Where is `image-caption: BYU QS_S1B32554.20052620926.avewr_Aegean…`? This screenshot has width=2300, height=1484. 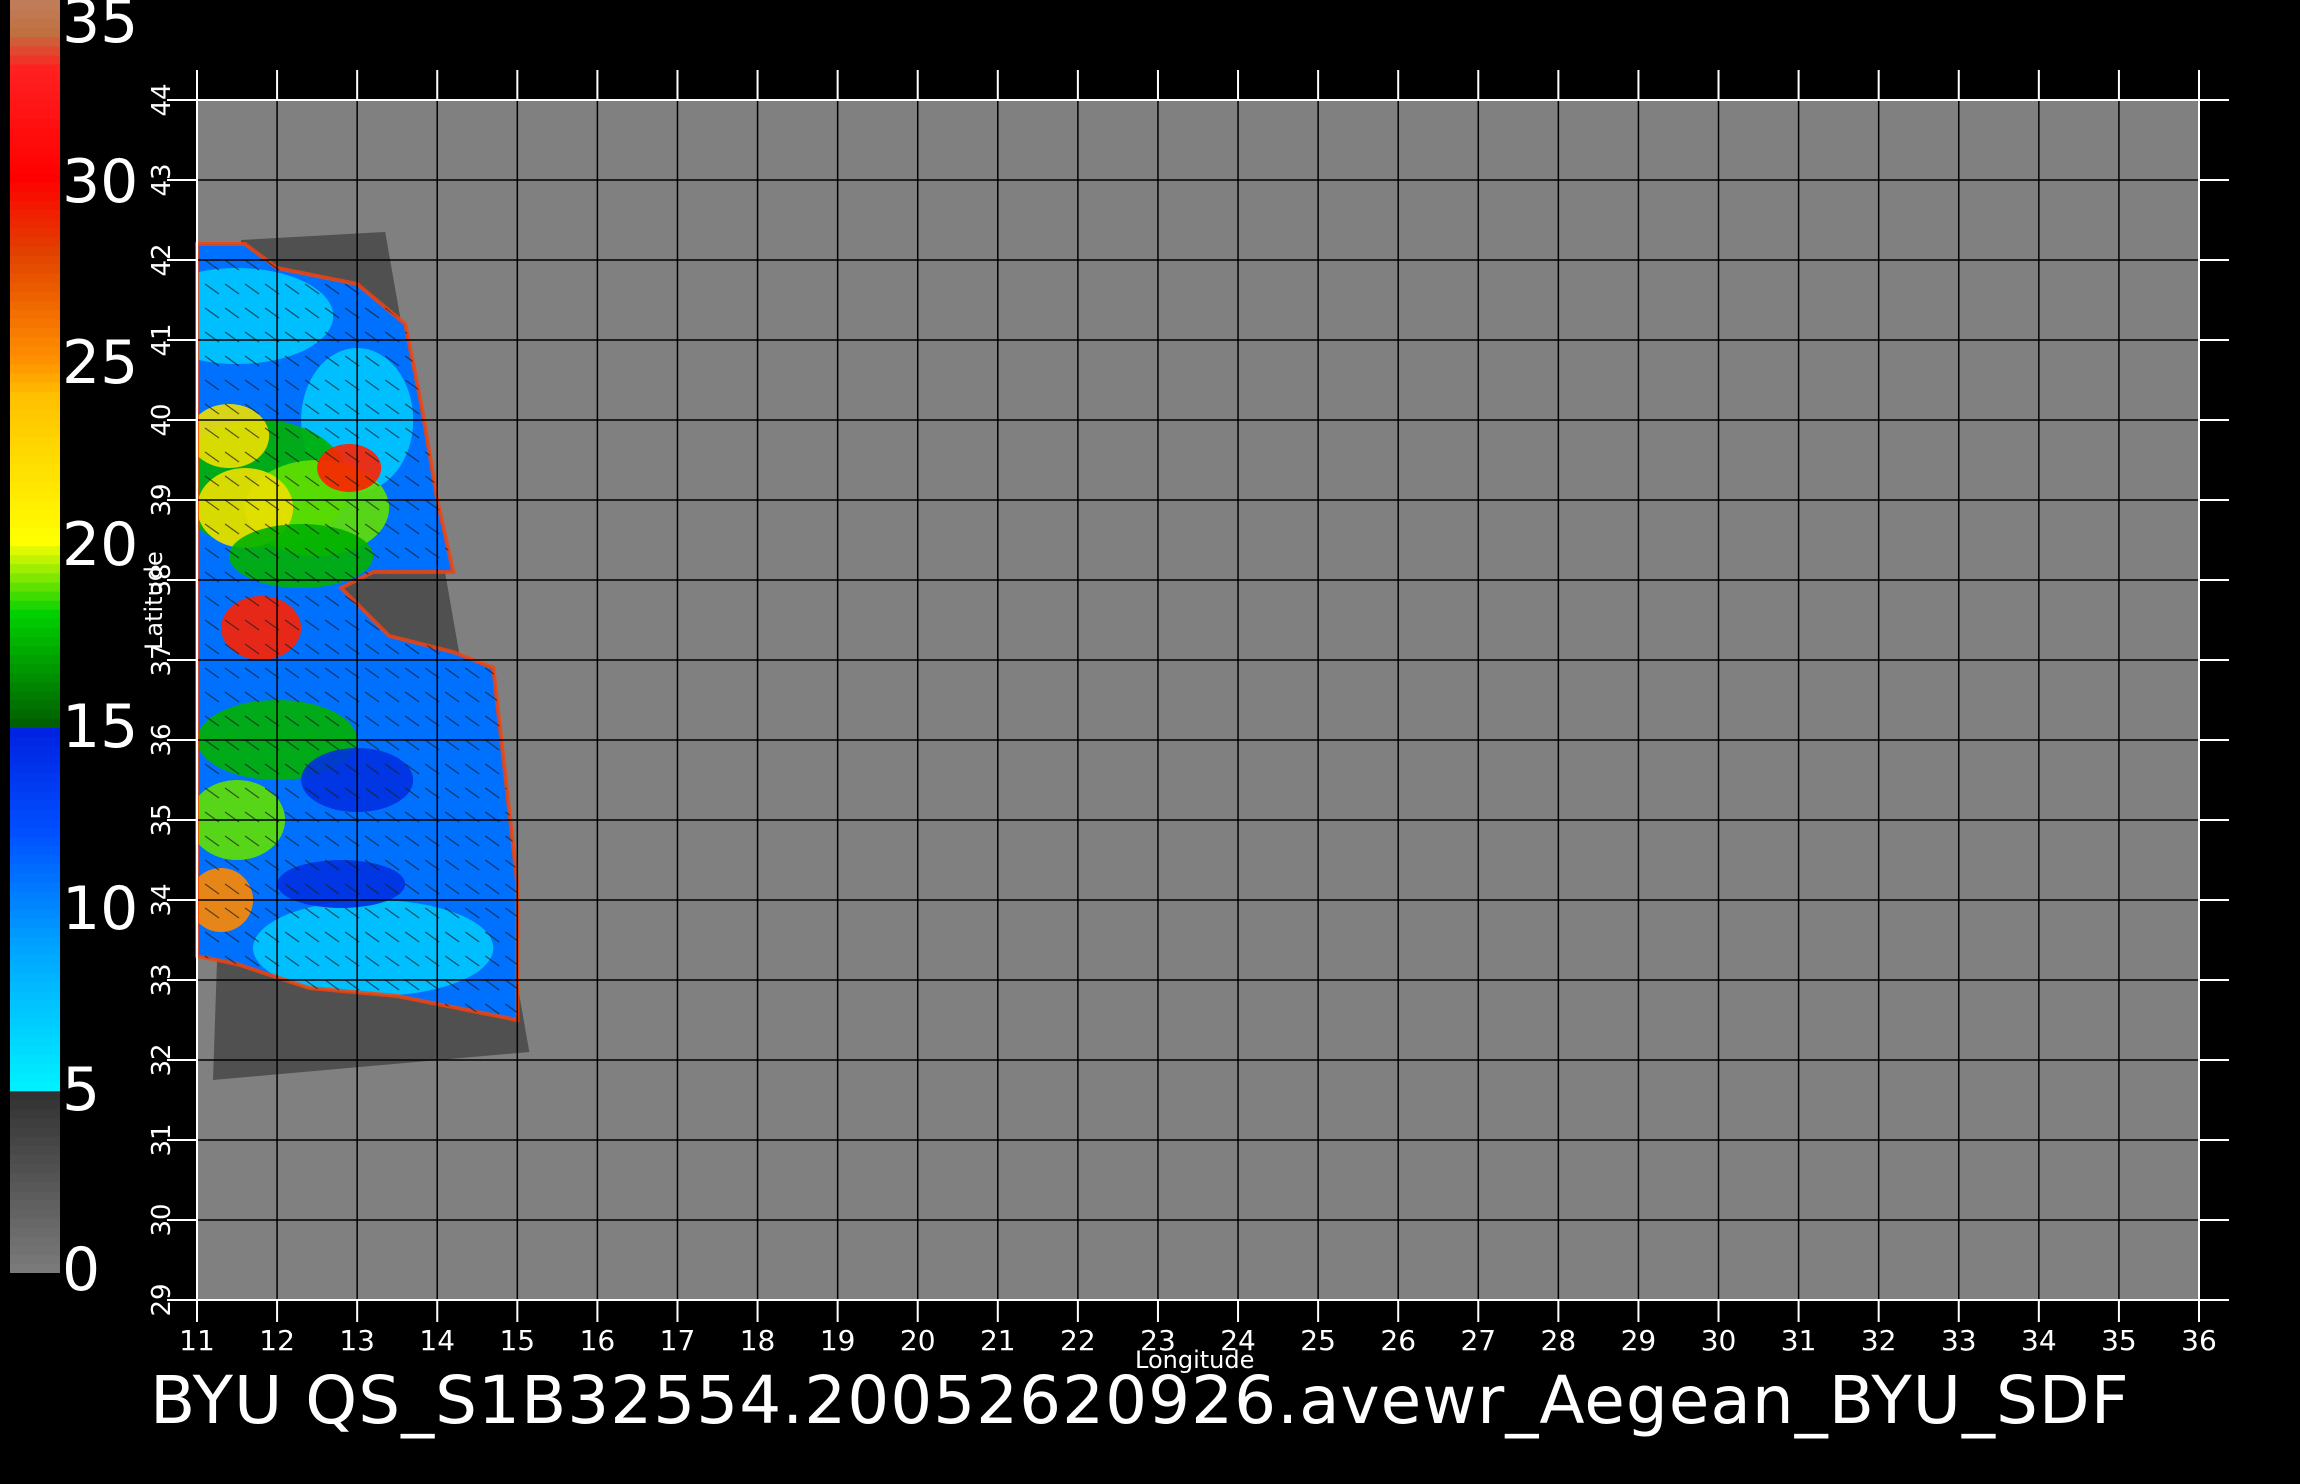 image-caption: BYU QS_S1B32554.20052620926.avewr_Aegean… is located at coordinates (1140, 1400).